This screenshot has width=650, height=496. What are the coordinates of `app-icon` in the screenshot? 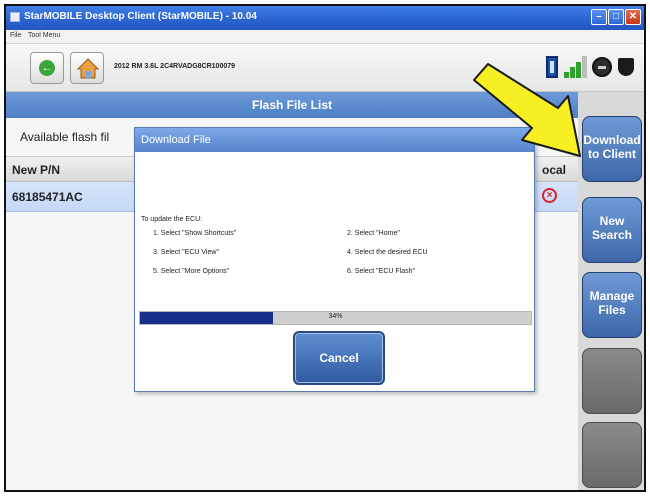 It's located at (15, 17).